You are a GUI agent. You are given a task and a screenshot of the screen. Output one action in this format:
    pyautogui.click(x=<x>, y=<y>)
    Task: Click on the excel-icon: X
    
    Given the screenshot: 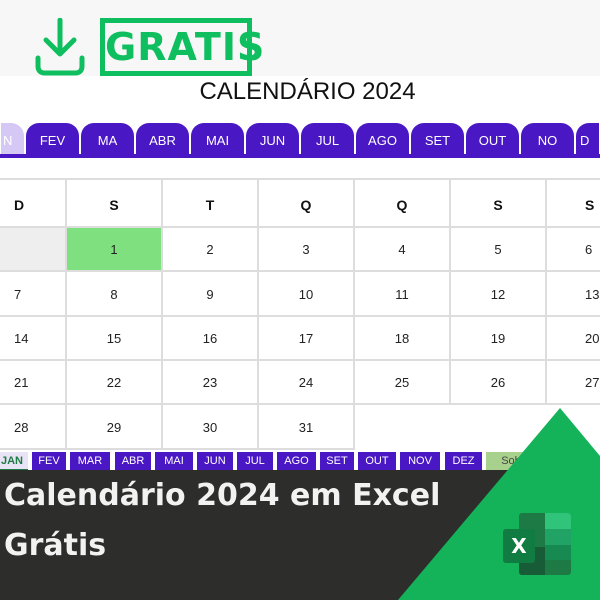 What is the action you would take?
    pyautogui.click(x=537, y=544)
    